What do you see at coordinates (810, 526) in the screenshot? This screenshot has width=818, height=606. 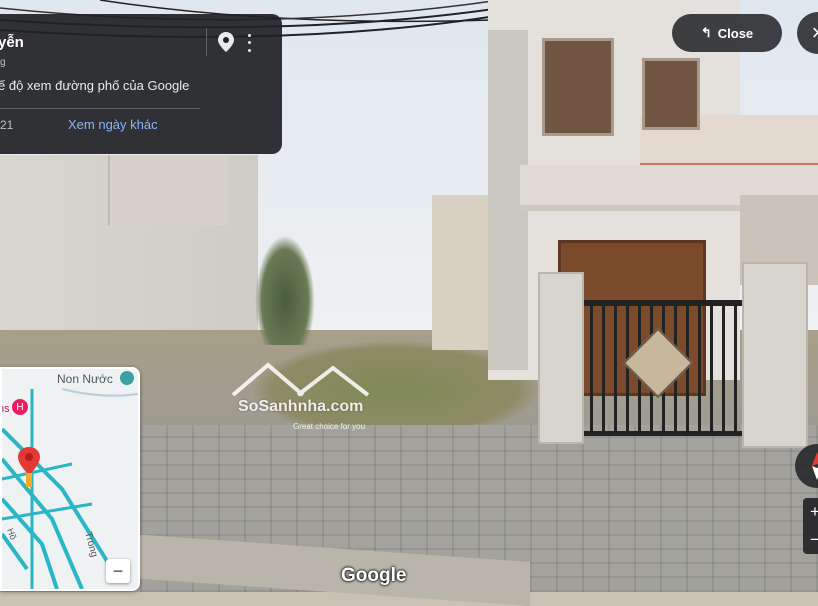 I see `zoom-control: + −` at bounding box center [810, 526].